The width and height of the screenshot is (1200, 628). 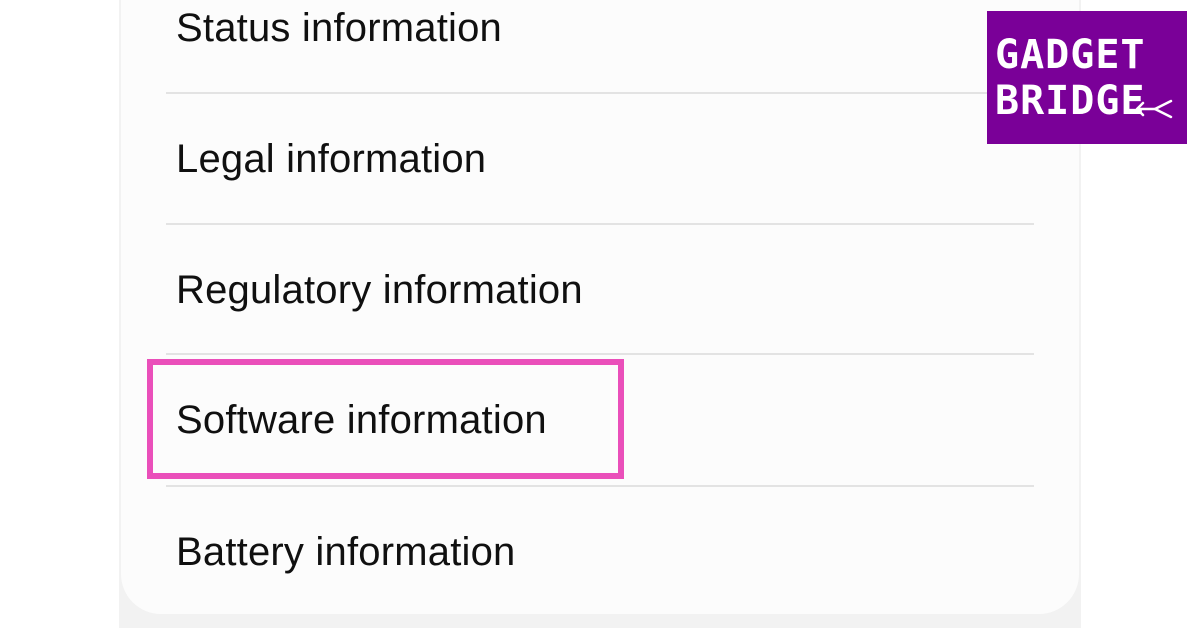 I want to click on settings-item-label: Legal information, so click(x=331, y=159).